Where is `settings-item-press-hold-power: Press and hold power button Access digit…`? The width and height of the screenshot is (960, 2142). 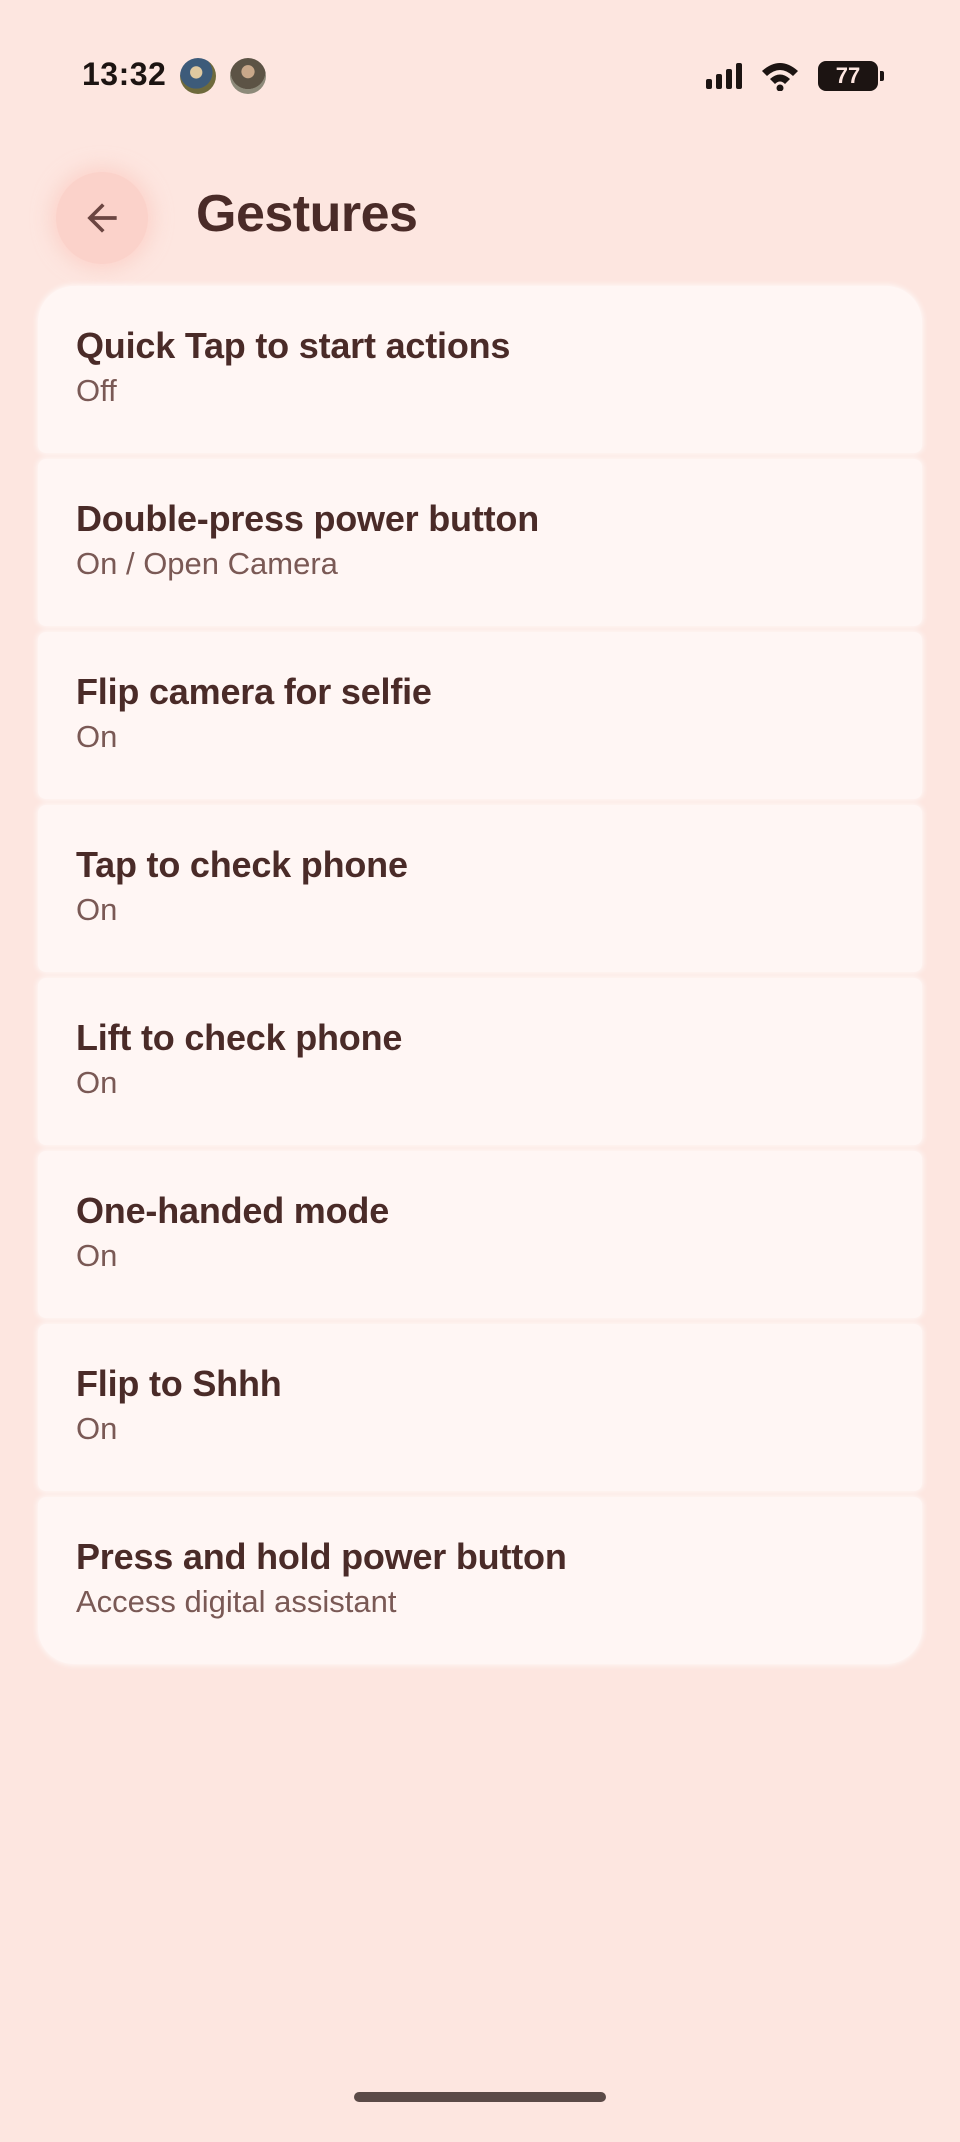 settings-item-press-hold-power: Press and hold power button Access digit… is located at coordinates (480, 1580).